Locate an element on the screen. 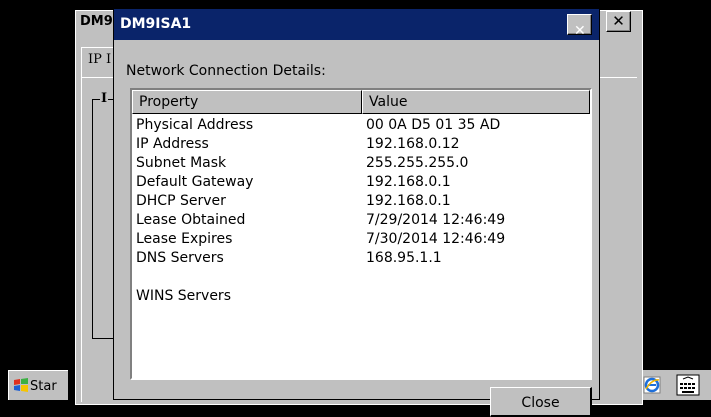 The image size is (711, 417). value-cell: 7/29/2014 12:46:49 is located at coordinates (436, 220).